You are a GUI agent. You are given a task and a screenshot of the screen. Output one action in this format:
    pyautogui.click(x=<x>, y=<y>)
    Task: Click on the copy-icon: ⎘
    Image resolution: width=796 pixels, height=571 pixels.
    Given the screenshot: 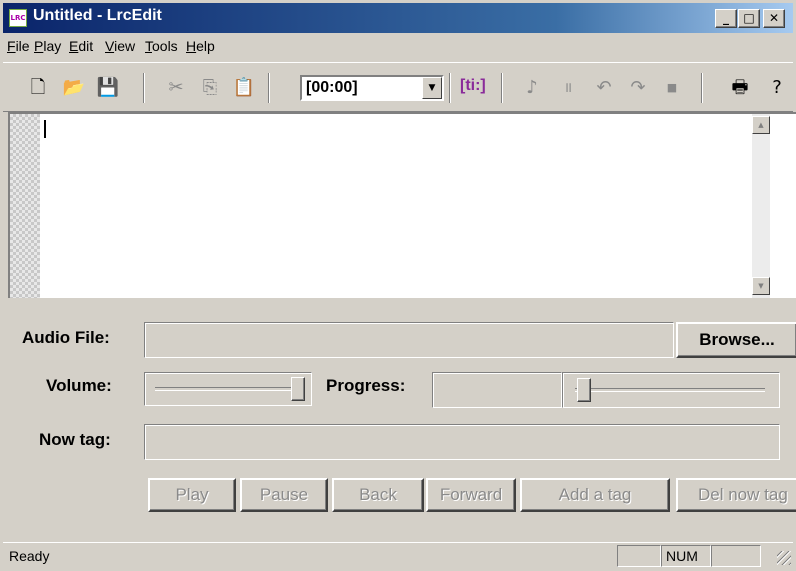 What is the action you would take?
    pyautogui.click(x=210, y=88)
    